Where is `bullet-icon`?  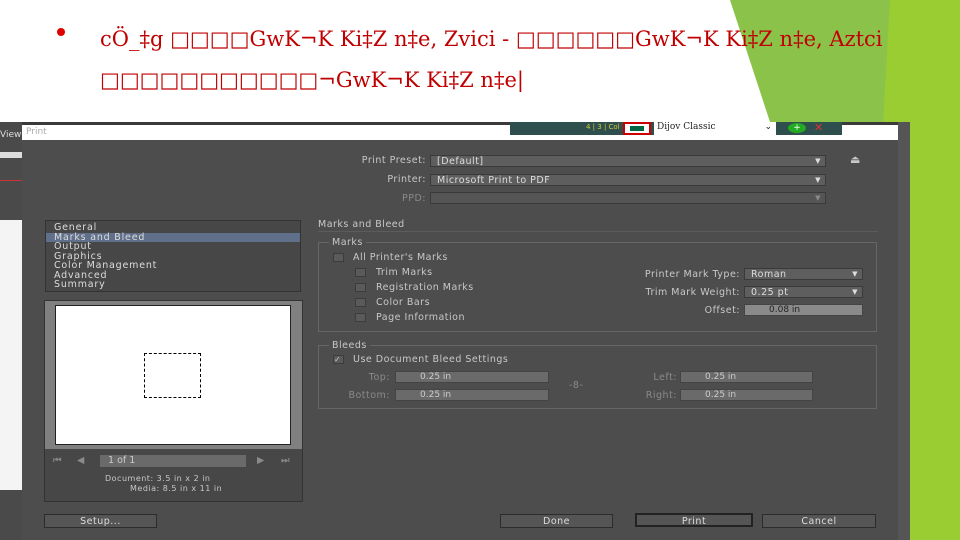 bullet-icon is located at coordinates (61, 32).